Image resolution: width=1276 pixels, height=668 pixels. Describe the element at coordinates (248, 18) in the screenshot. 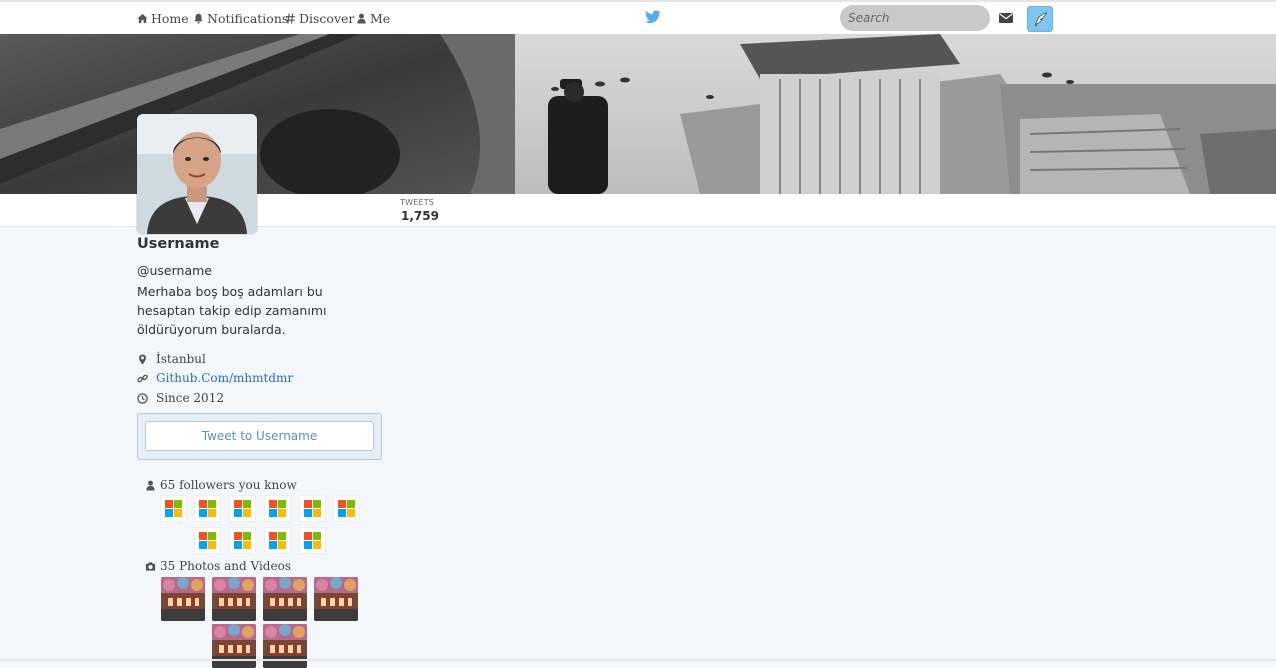

I see `nav-notifications-label: Notifications` at that location.